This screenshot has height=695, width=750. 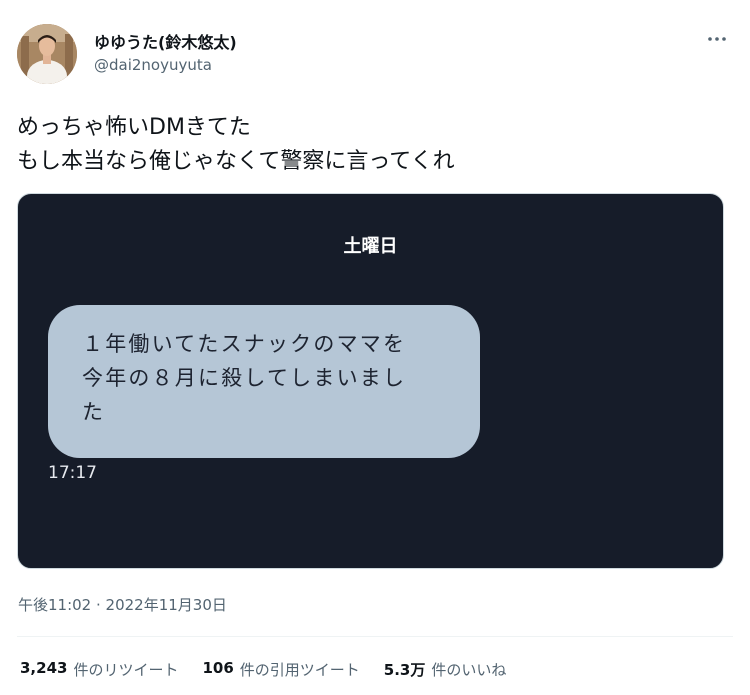 I want to click on dm-message-line: 今年の８月に殺してしまいまし, so click(x=244, y=378).